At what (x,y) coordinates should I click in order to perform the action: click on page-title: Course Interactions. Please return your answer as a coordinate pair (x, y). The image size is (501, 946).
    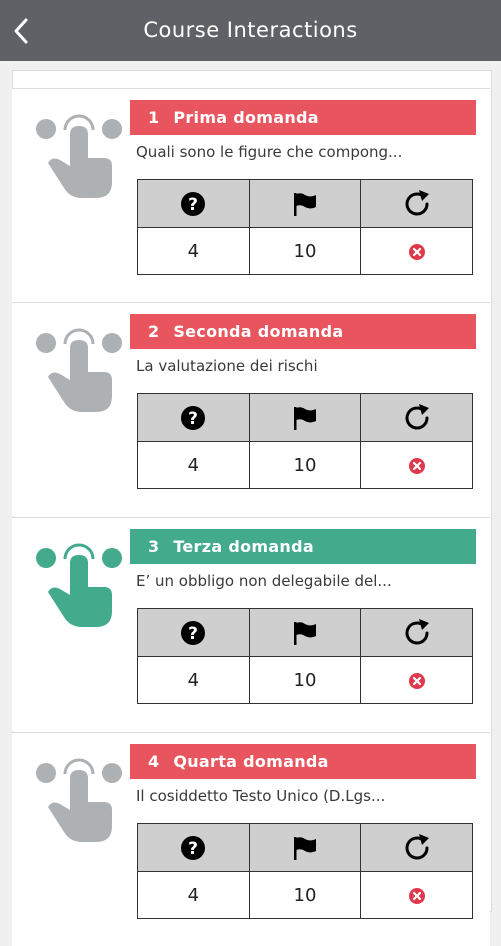
    Looking at the image, I should click on (250, 30).